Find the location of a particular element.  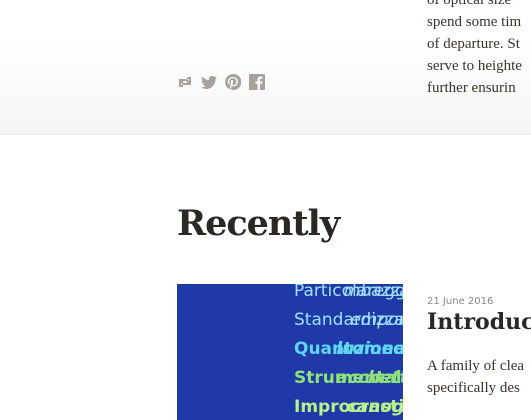

thumbnail-word-row: emporaneità Standardizza is located at coordinates (290, 324).